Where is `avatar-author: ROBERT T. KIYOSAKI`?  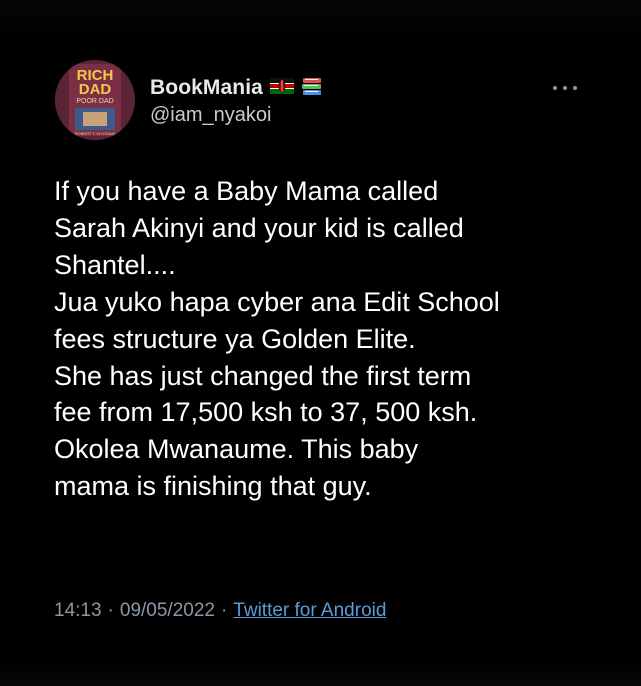
avatar-author: ROBERT T. KIYOSAKI is located at coordinates (95, 133).